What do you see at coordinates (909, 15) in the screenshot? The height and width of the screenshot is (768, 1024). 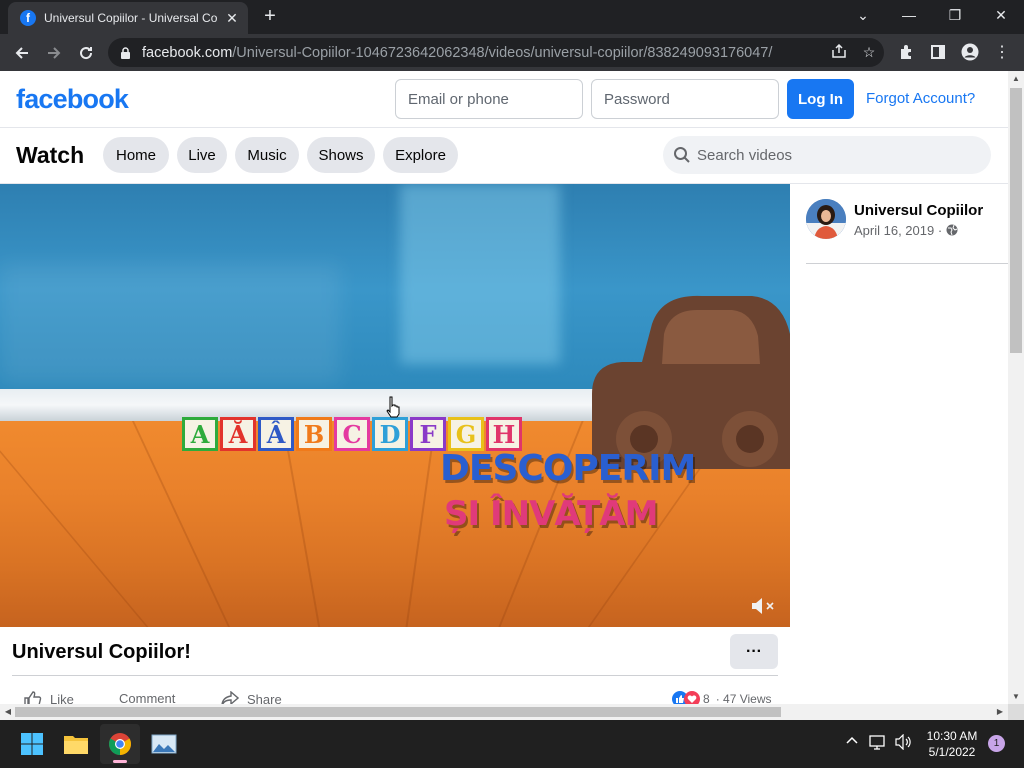 I see `minimize-button: —` at bounding box center [909, 15].